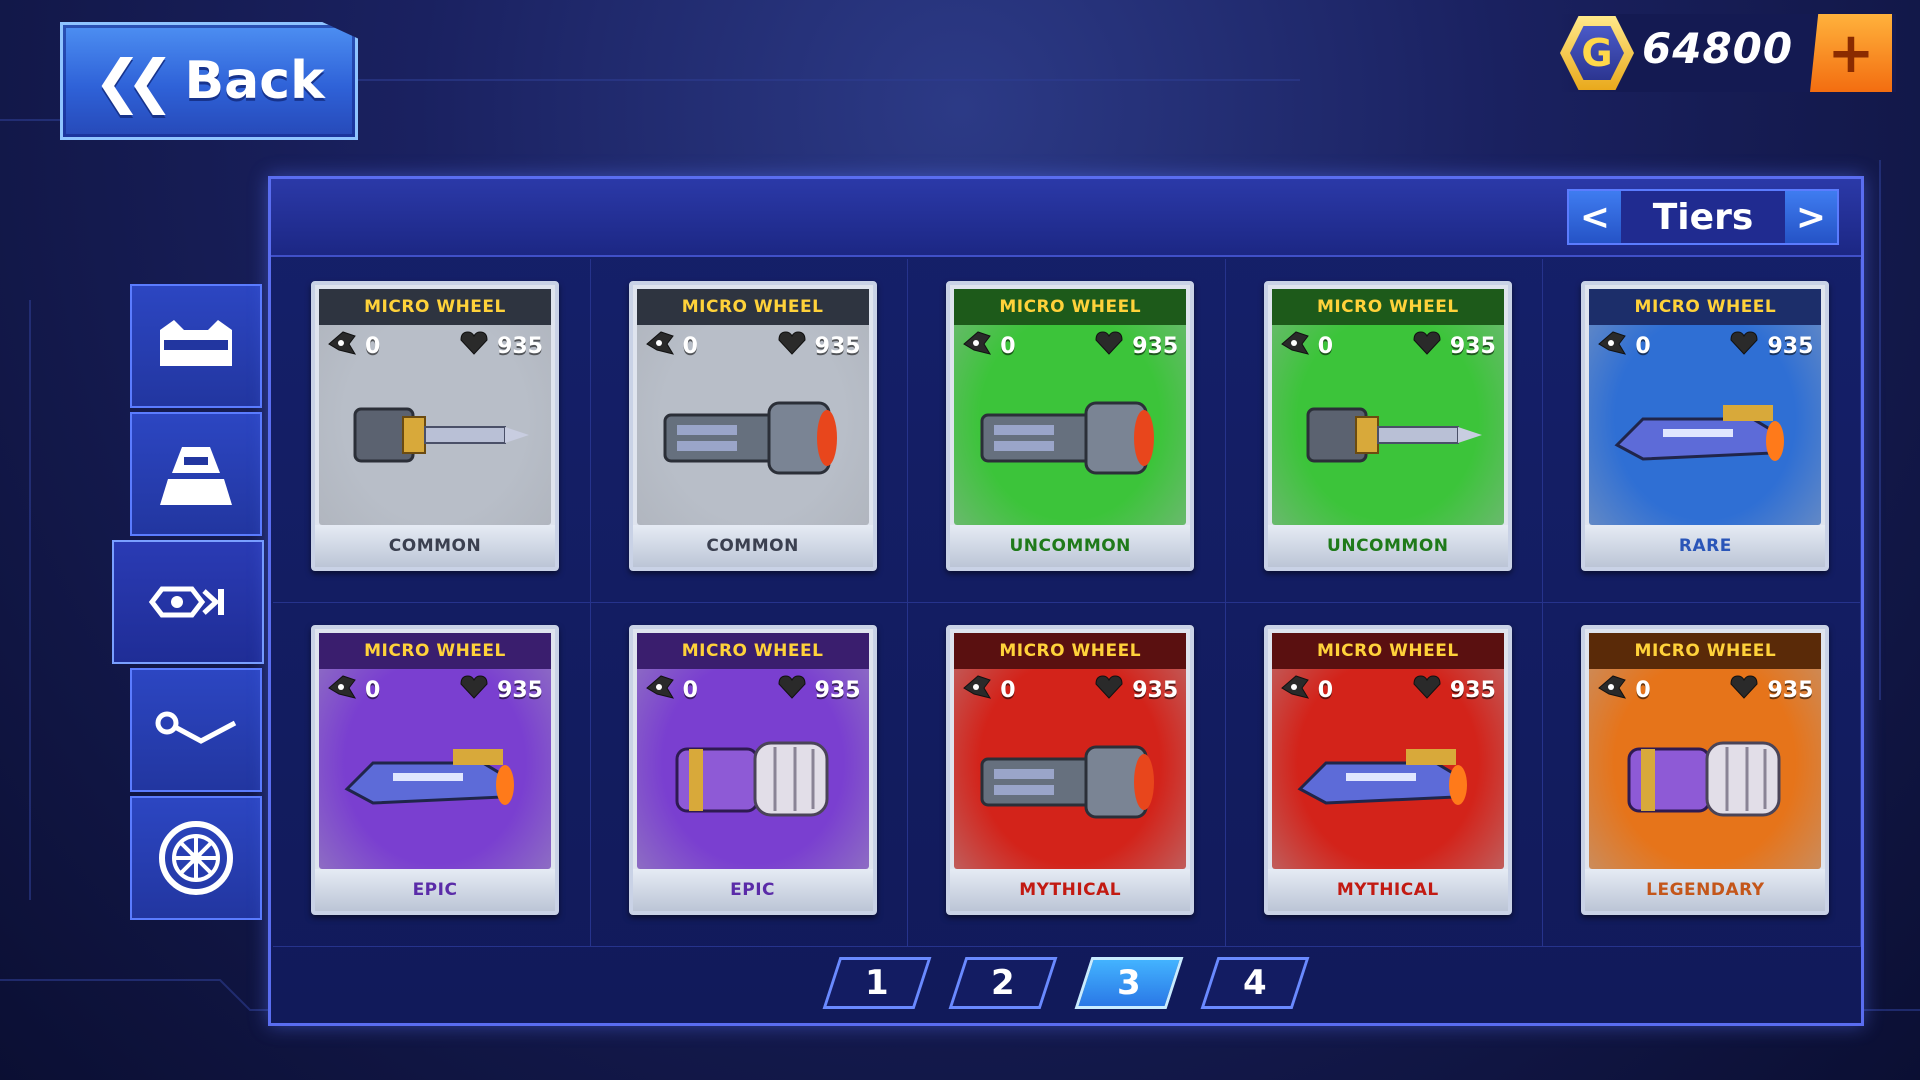 The height and width of the screenshot is (1080, 1920). Describe the element at coordinates (1066, 218) in the screenshot. I see `panel-header: < Tiers >` at that location.